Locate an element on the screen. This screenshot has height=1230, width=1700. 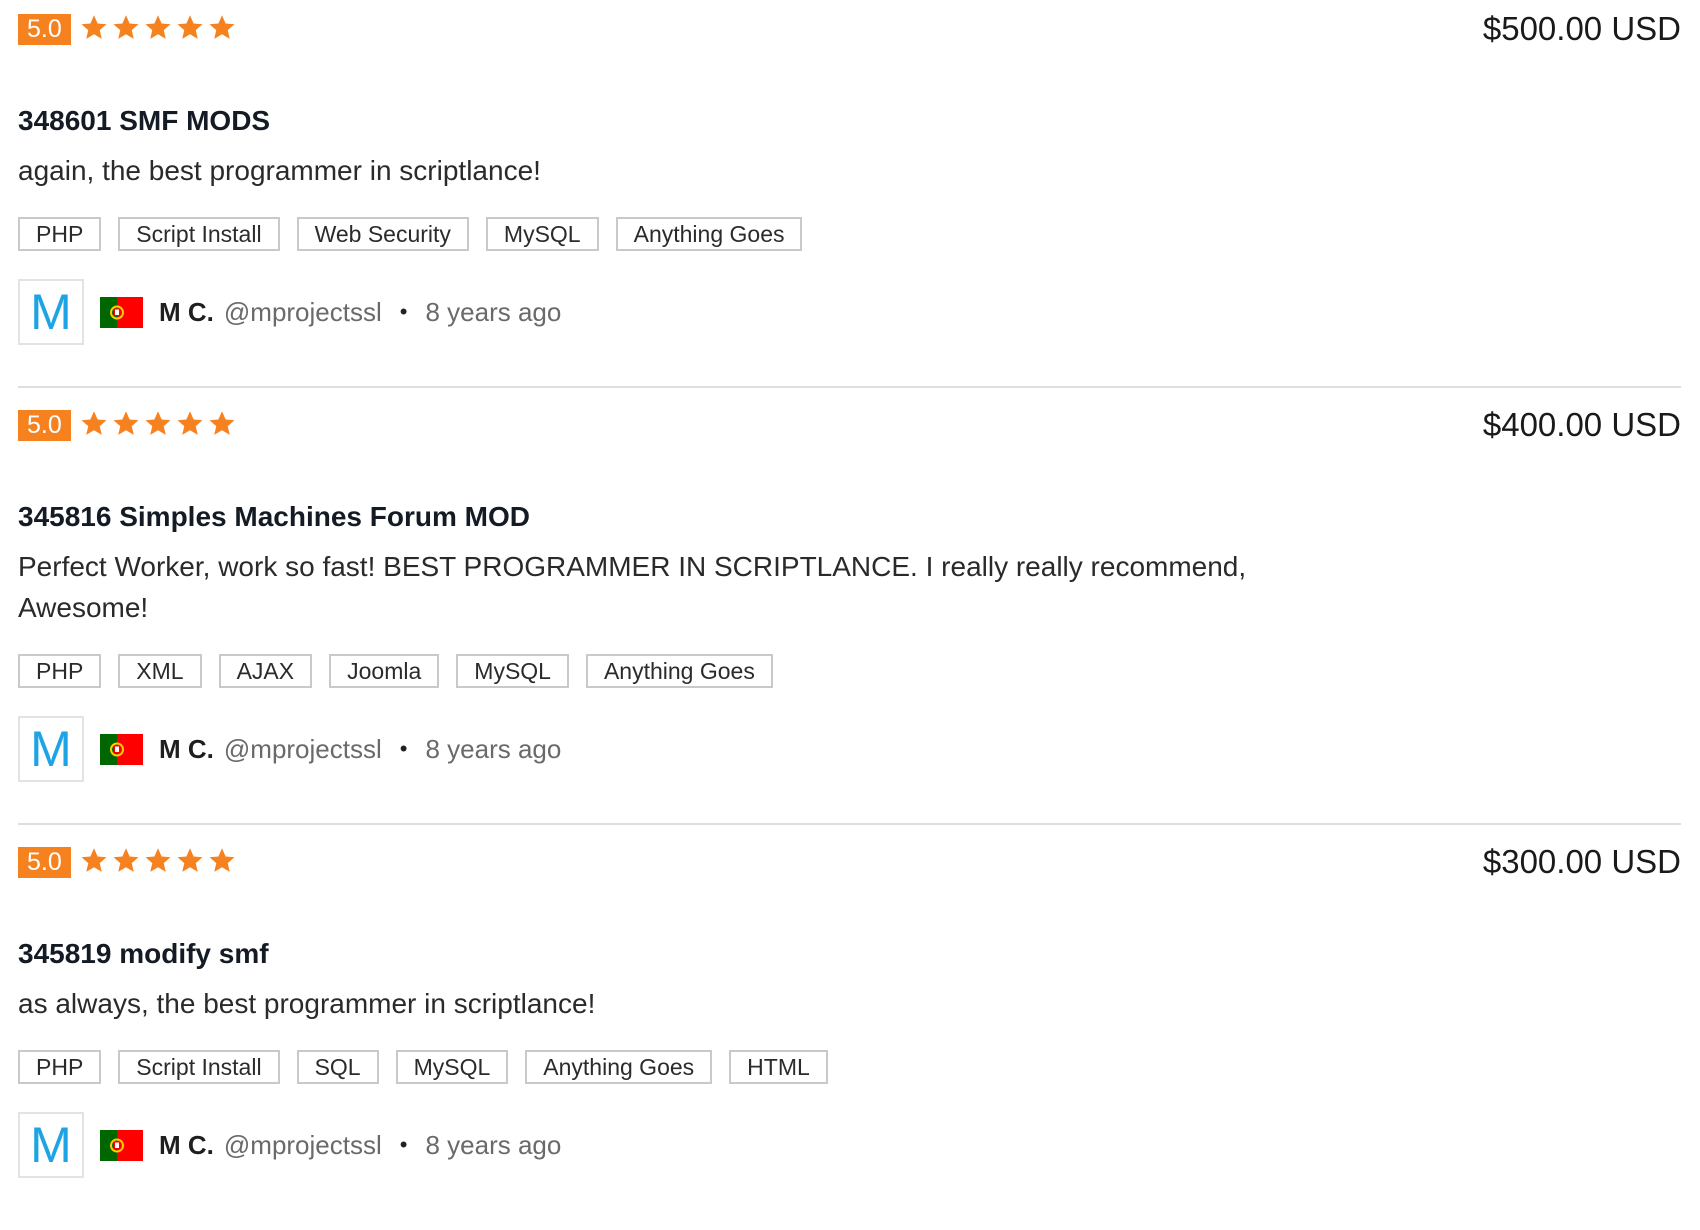
skill-tag: XML is located at coordinates (160, 671).